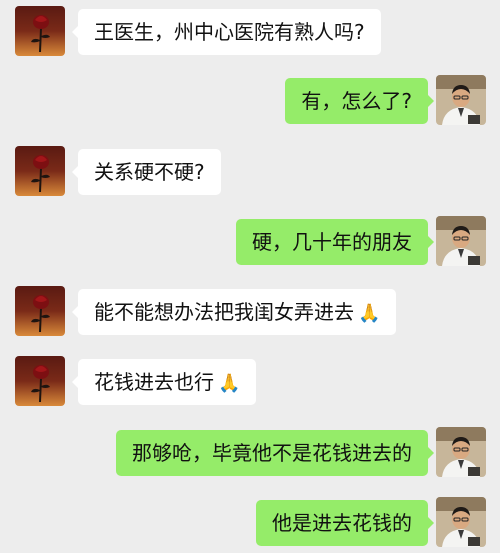 The image size is (500, 553). I want to click on message-text: 他是进去花钱的, so click(342, 523).